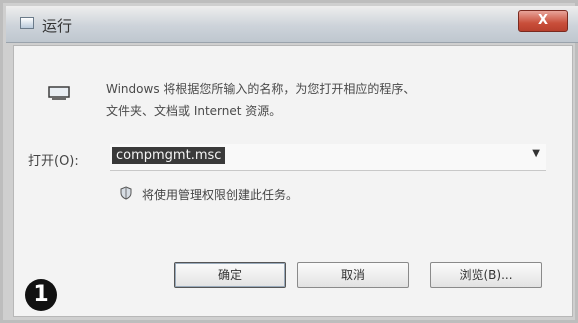  I want to click on run-program-icon, so click(59, 93).